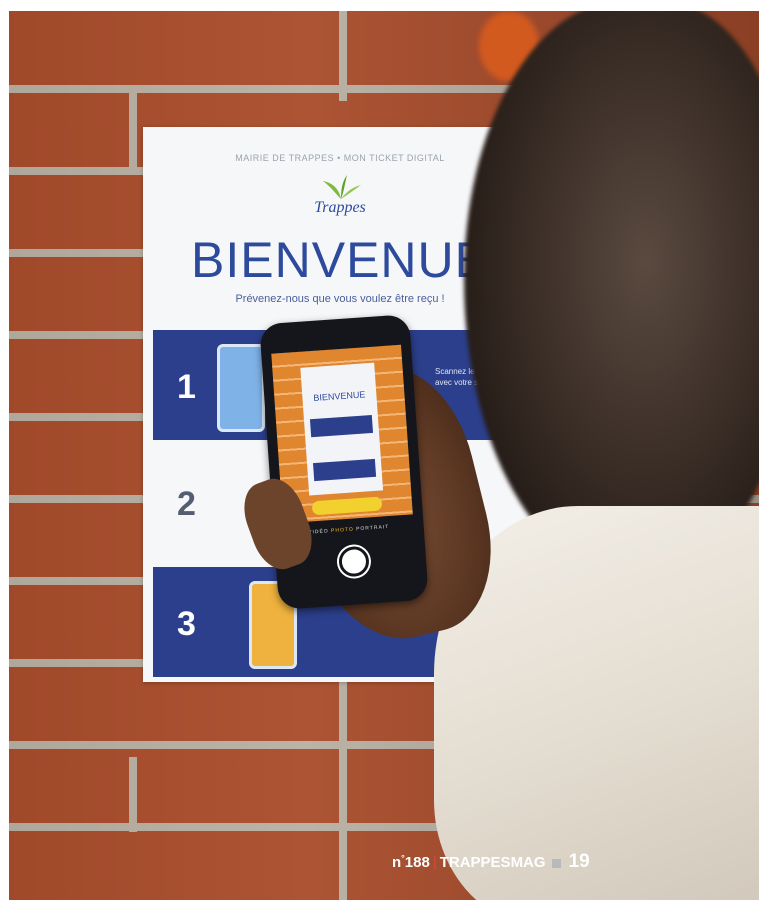 The width and height of the screenshot is (767, 911). Describe the element at coordinates (417, 862) in the screenshot. I see `issue-number: 188` at that location.